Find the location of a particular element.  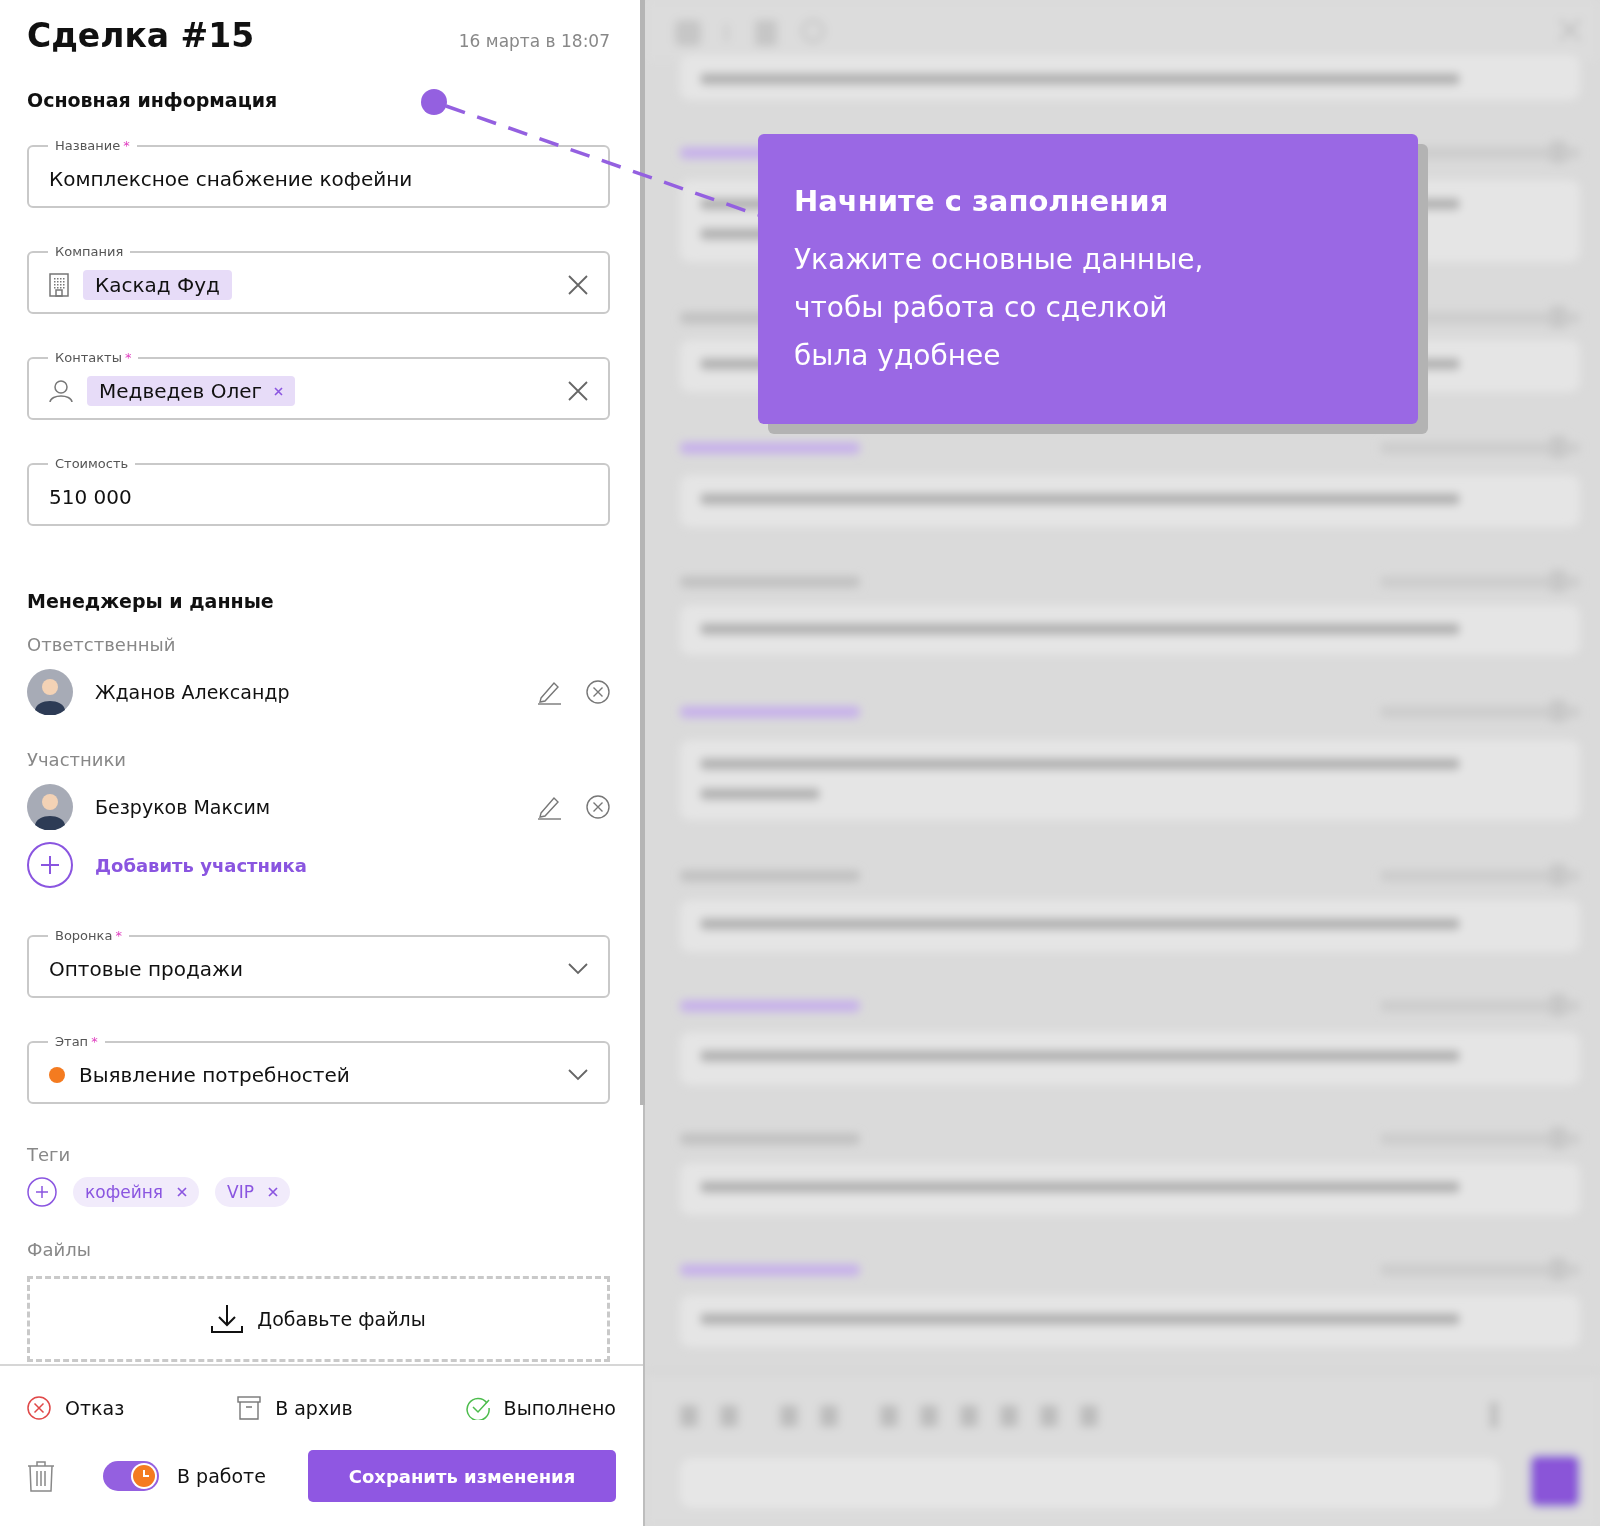

input-field: Название * Комплексное снабжение кофейни is located at coordinates (318, 173).